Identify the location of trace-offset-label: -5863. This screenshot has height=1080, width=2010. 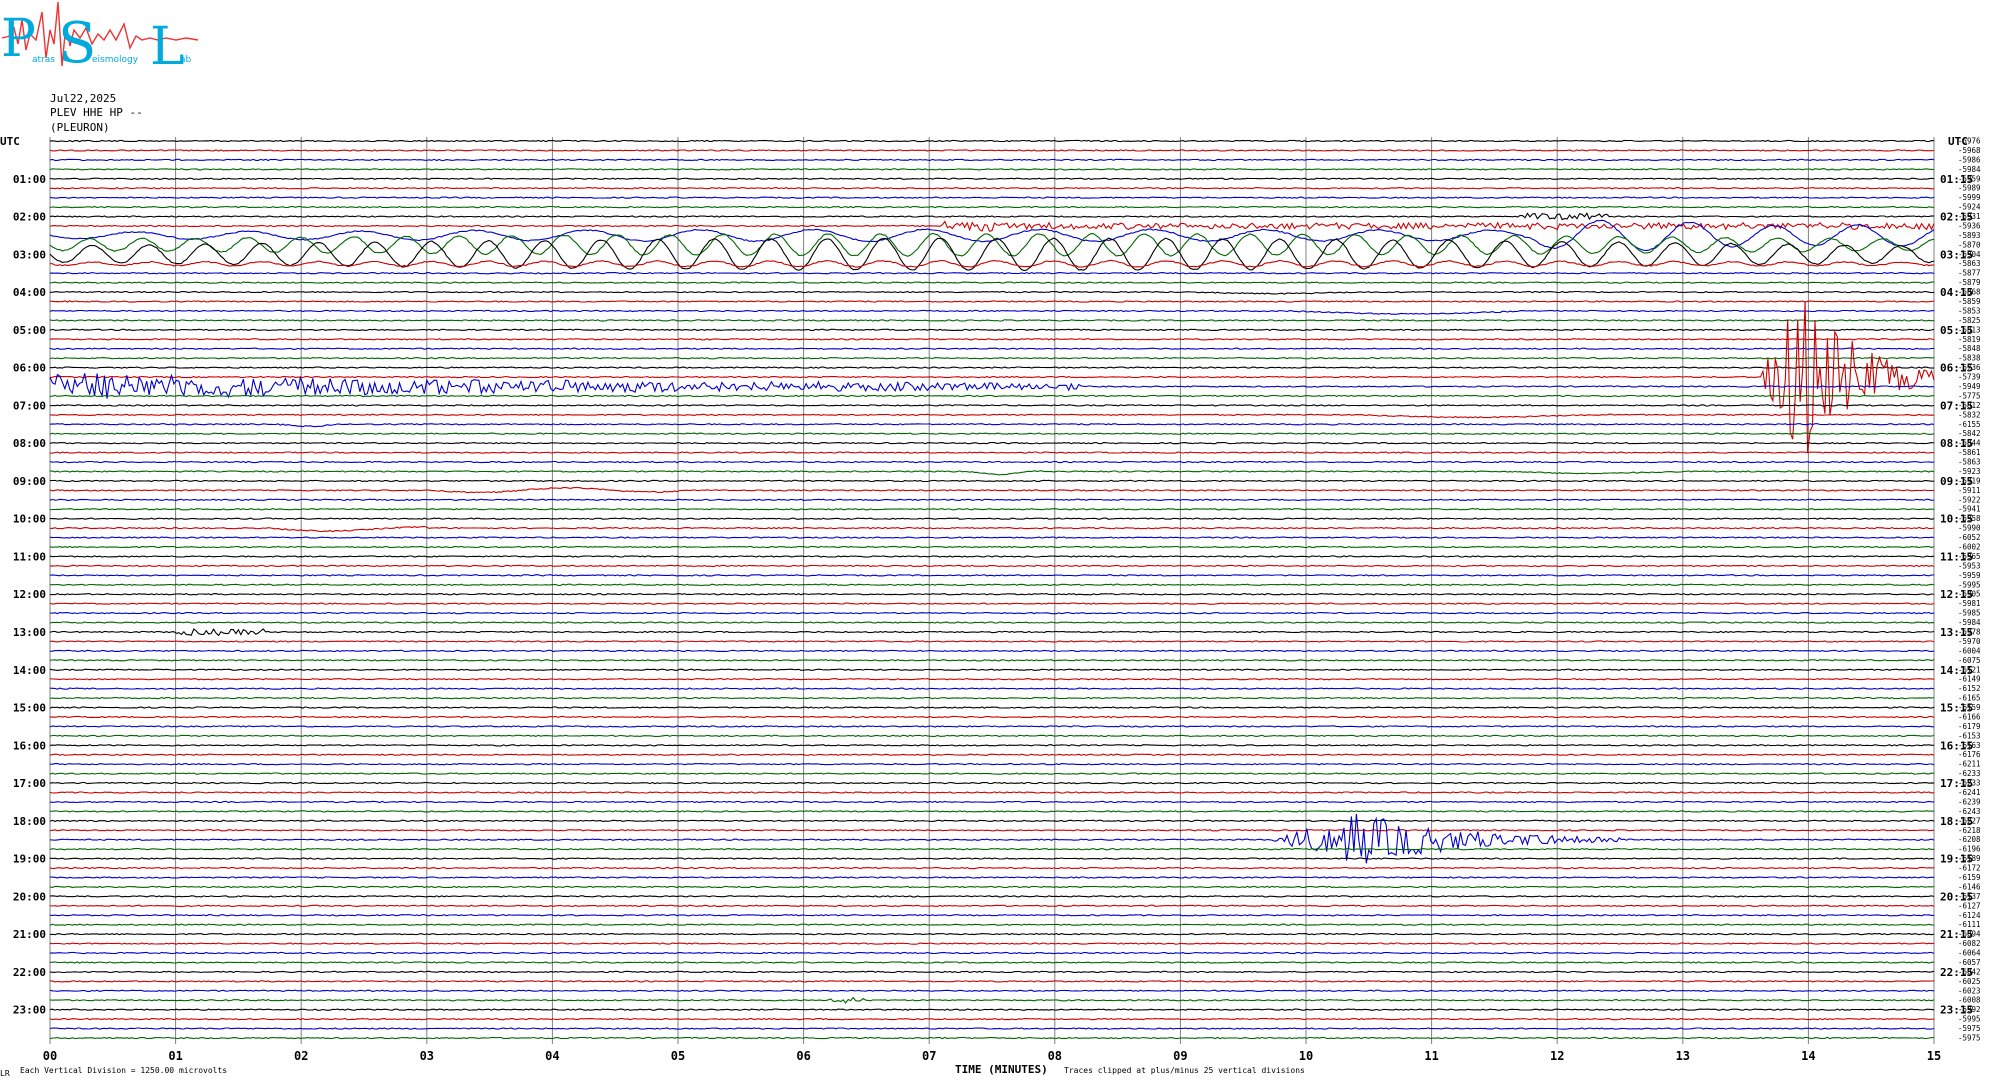
(1969, 462).